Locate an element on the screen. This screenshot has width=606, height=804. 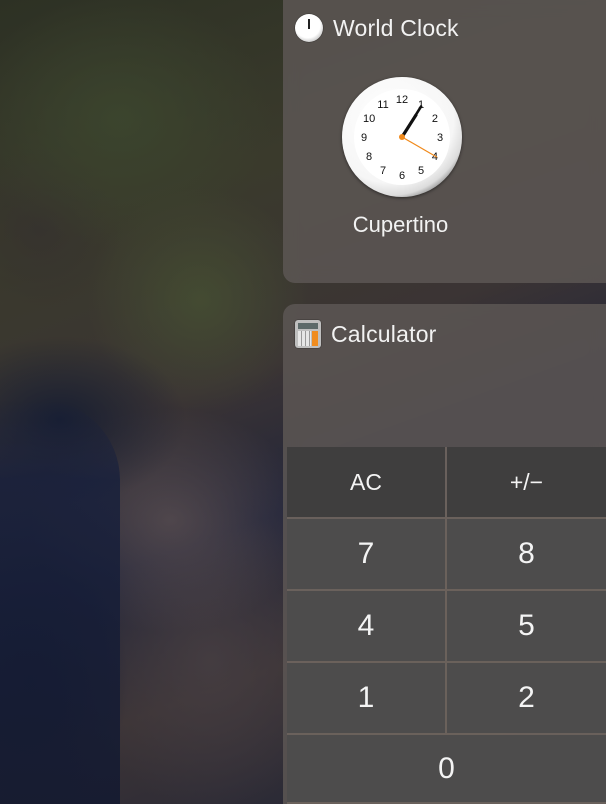
clock-dial-number: 7 is located at coordinates (383, 171).